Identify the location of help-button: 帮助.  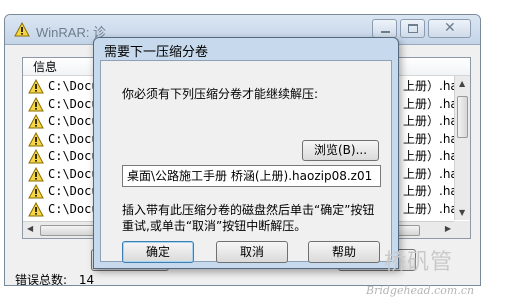
(344, 252).